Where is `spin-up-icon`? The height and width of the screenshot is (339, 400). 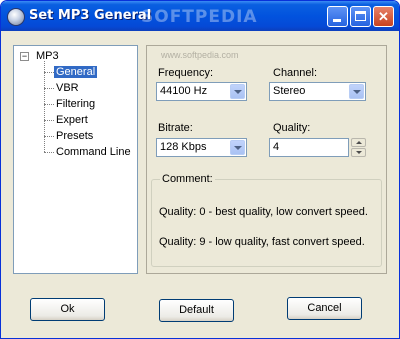 spin-up-icon is located at coordinates (358, 142).